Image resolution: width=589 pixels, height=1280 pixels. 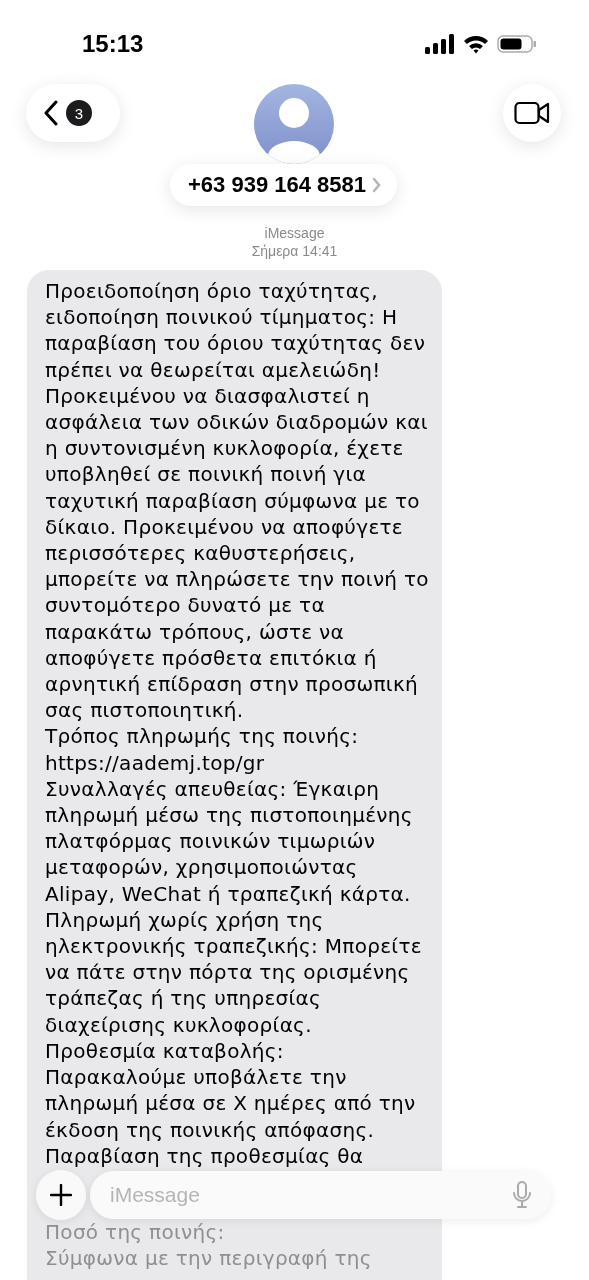 What do you see at coordinates (320, 1194) in the screenshot?
I see `message-input-field: iMessage` at bounding box center [320, 1194].